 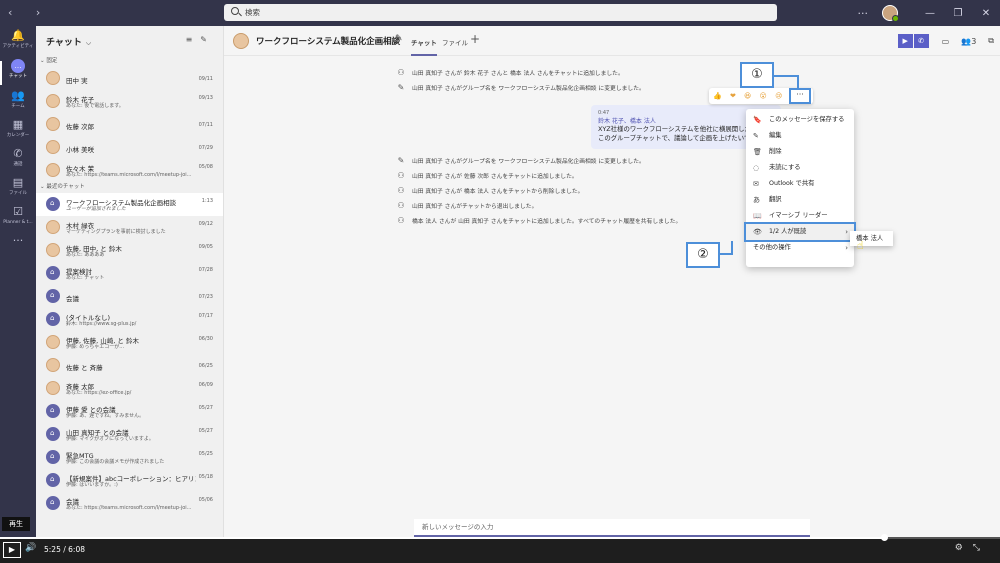 What do you see at coordinates (193, 39) in the screenshot?
I see `filter-icon: ≡` at bounding box center [193, 39].